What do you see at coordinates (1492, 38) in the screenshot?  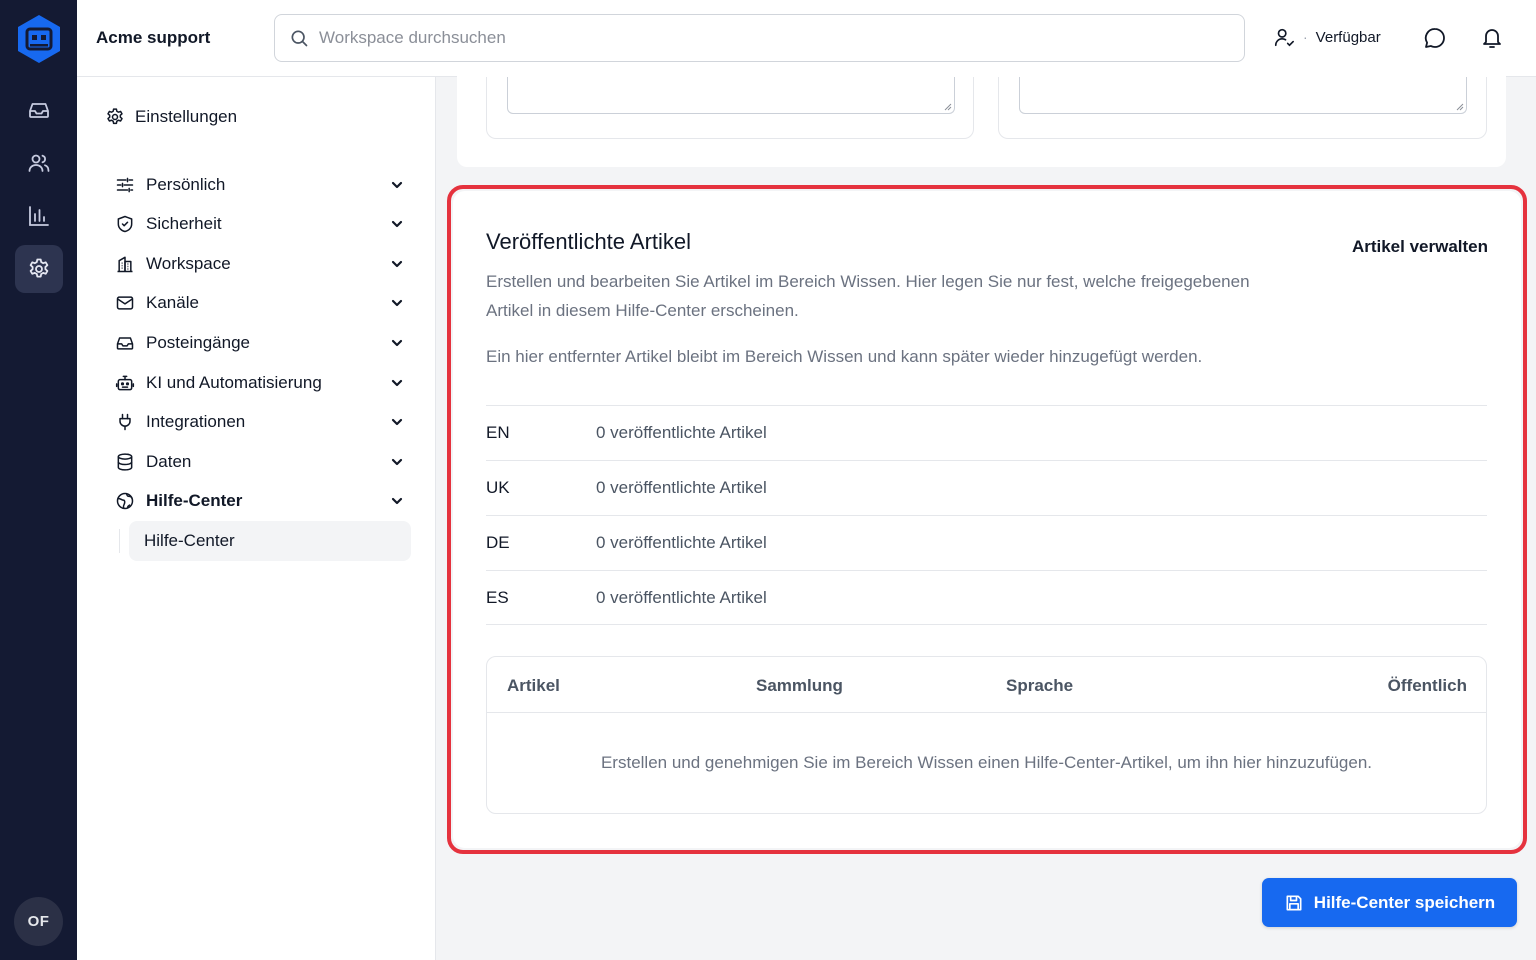 I see `bell-icon` at bounding box center [1492, 38].